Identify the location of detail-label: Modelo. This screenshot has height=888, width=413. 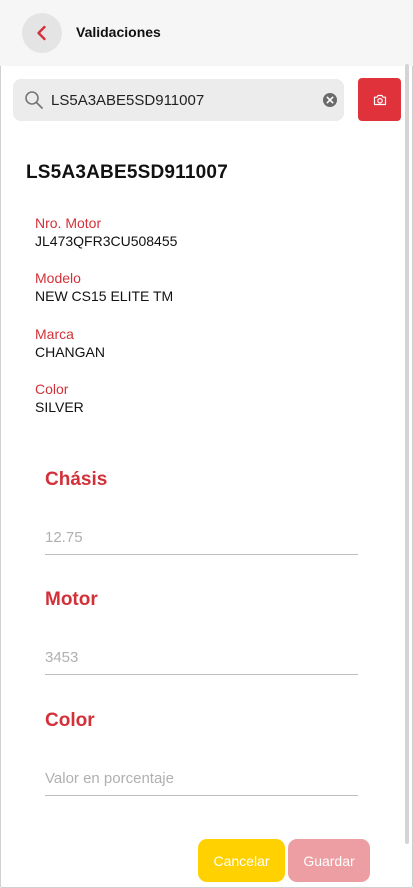
(58, 278).